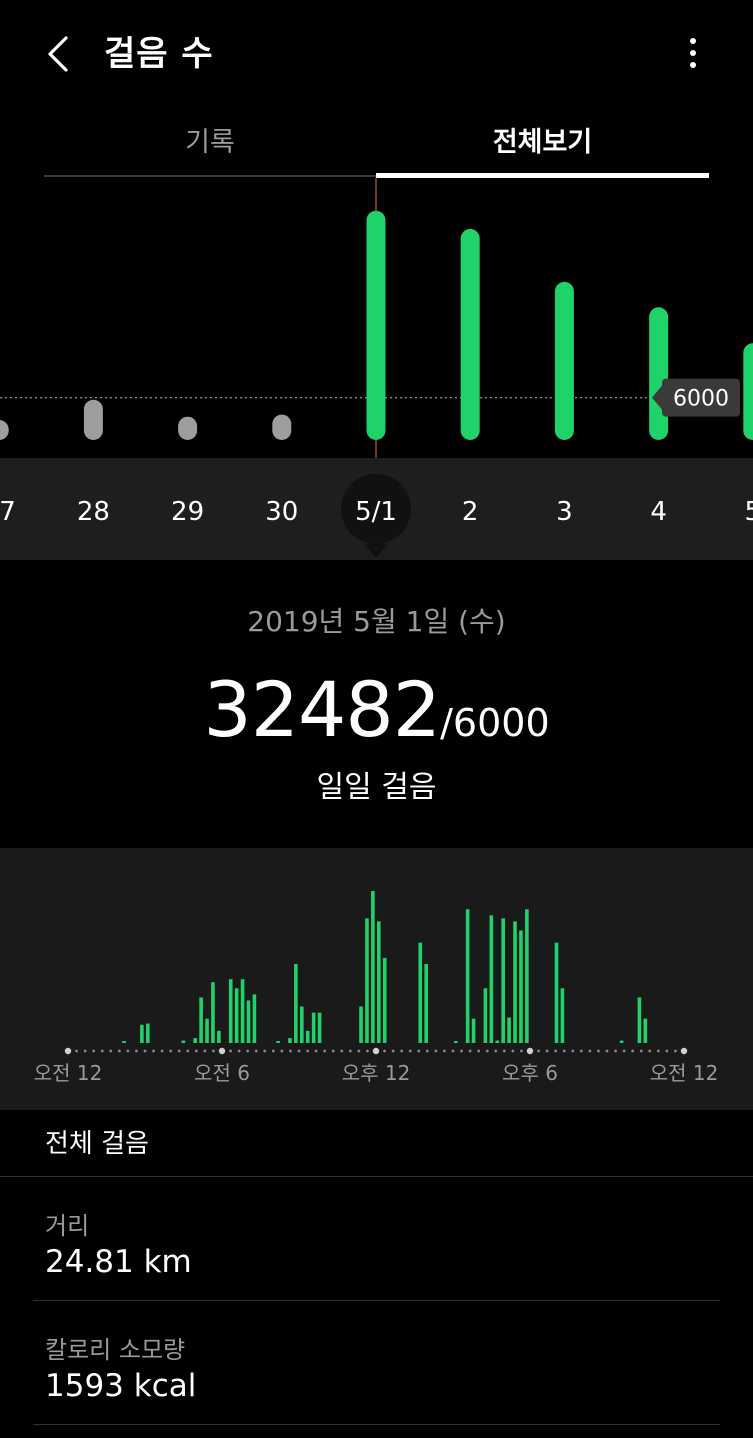 The height and width of the screenshot is (1438, 753). Describe the element at coordinates (564, 512) in the screenshot. I see `day-label: 3` at that location.